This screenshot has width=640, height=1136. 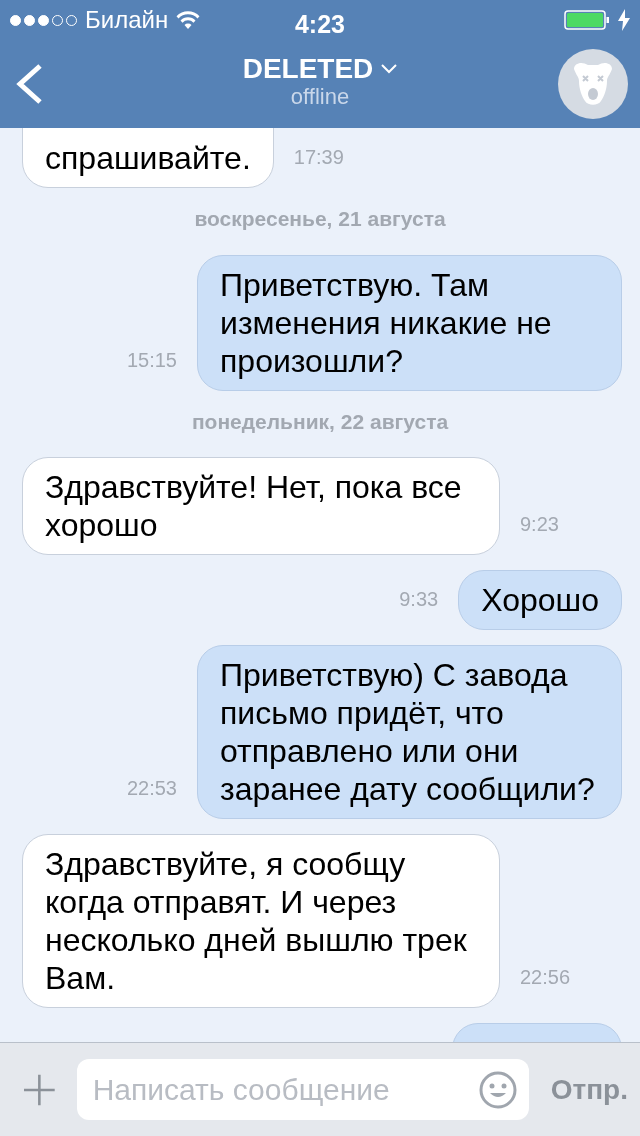 What do you see at coordinates (409, 732) in the screenshot?
I see `outgoing-message: Приветствую) С завода письмо придёт, что отправлено или они заранее дату сообщили?` at bounding box center [409, 732].